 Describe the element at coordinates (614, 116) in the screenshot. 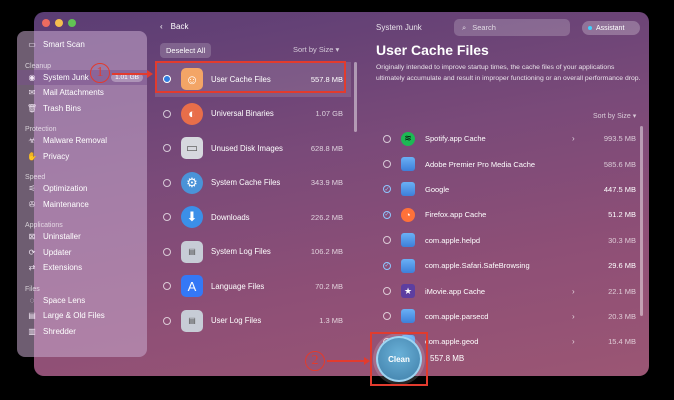

I see `detail-sort-dropdown: Sort by Size ▾` at that location.